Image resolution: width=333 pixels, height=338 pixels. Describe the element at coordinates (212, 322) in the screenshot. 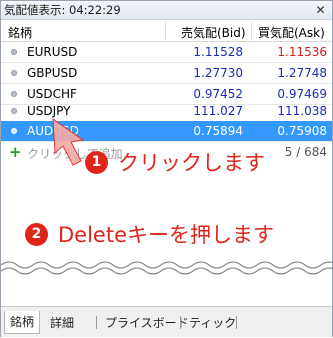

I see `tab-ticks: ティック` at that location.